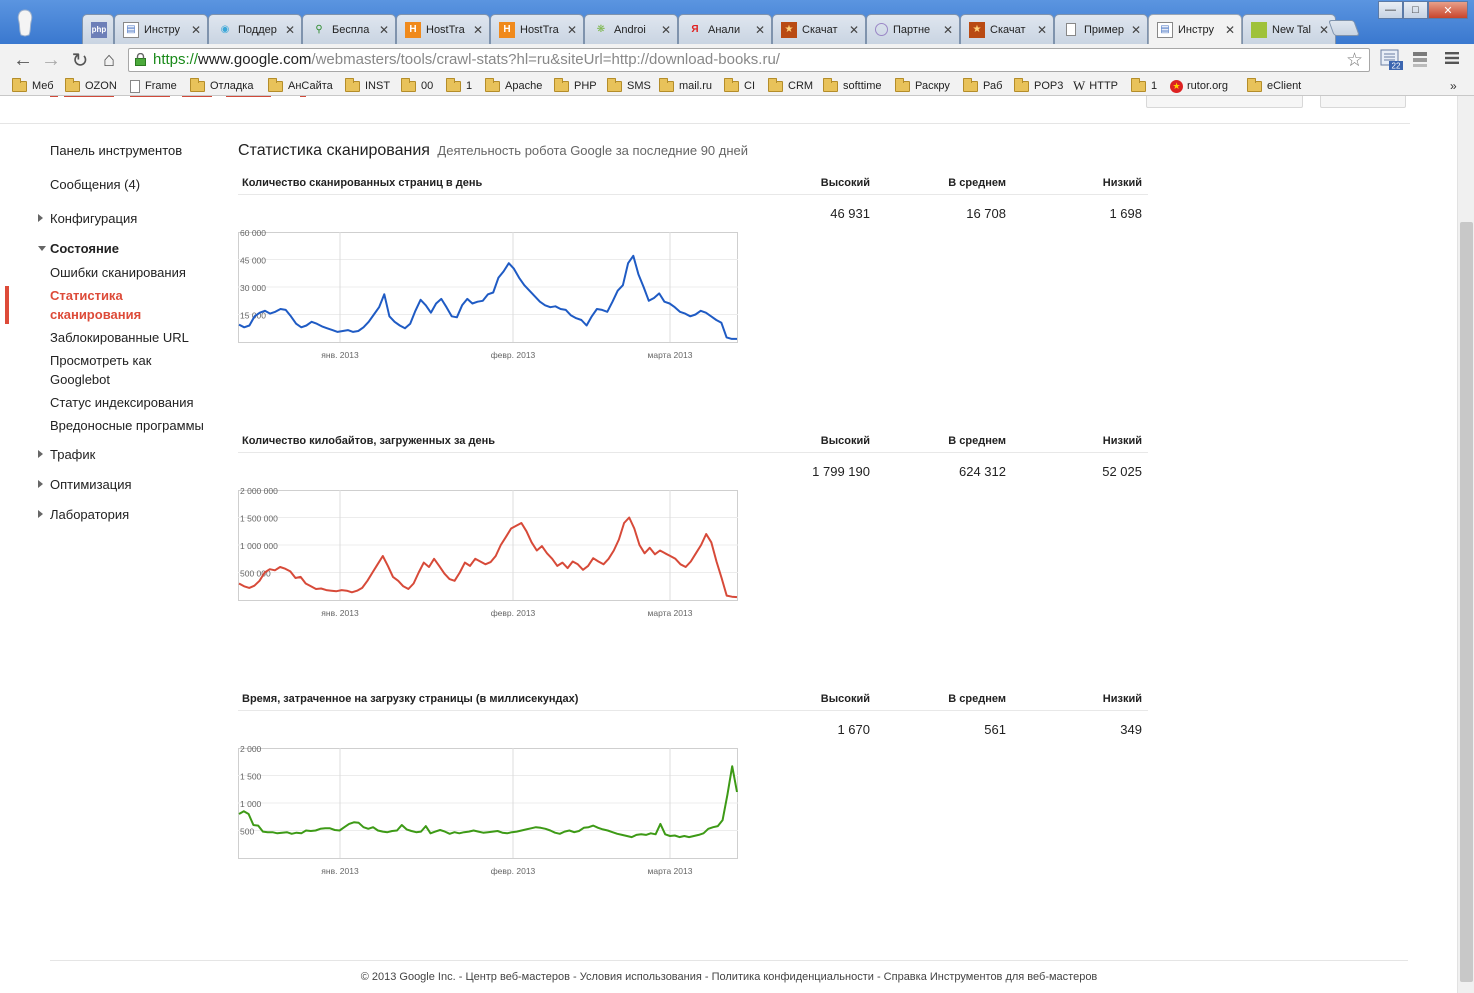 The image size is (1474, 993). I want to click on browser-tab: ⚲ Беспла ✕, so click(349, 29).